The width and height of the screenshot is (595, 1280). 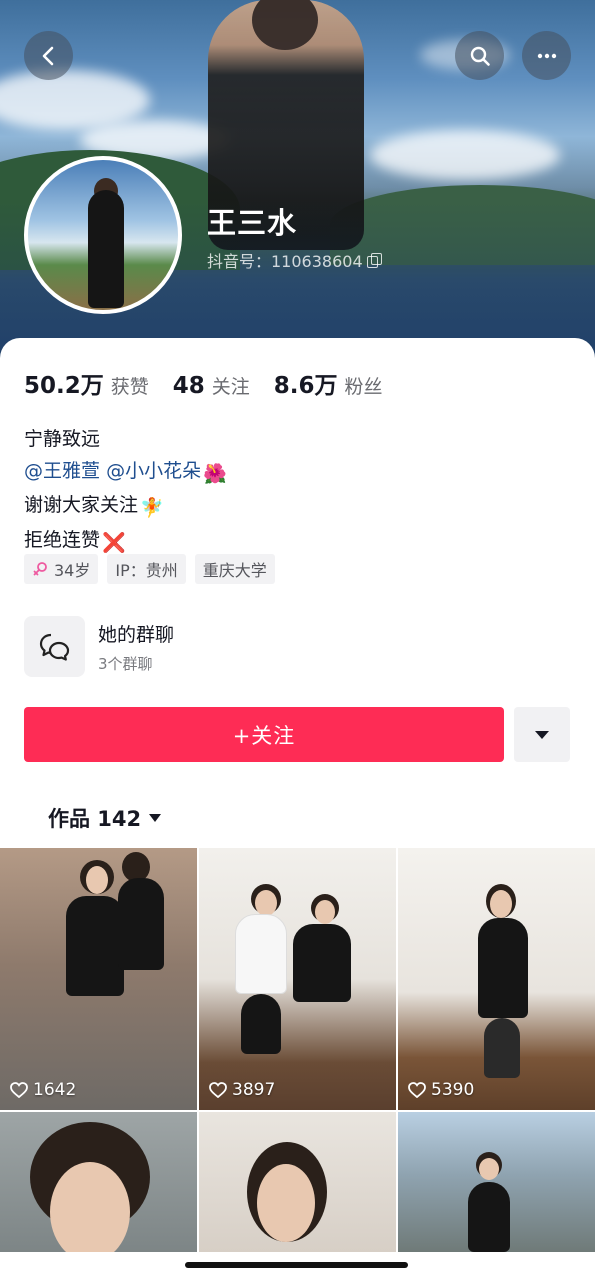 What do you see at coordinates (62, 439) in the screenshot?
I see `bio-line: 宁静致远` at bounding box center [62, 439].